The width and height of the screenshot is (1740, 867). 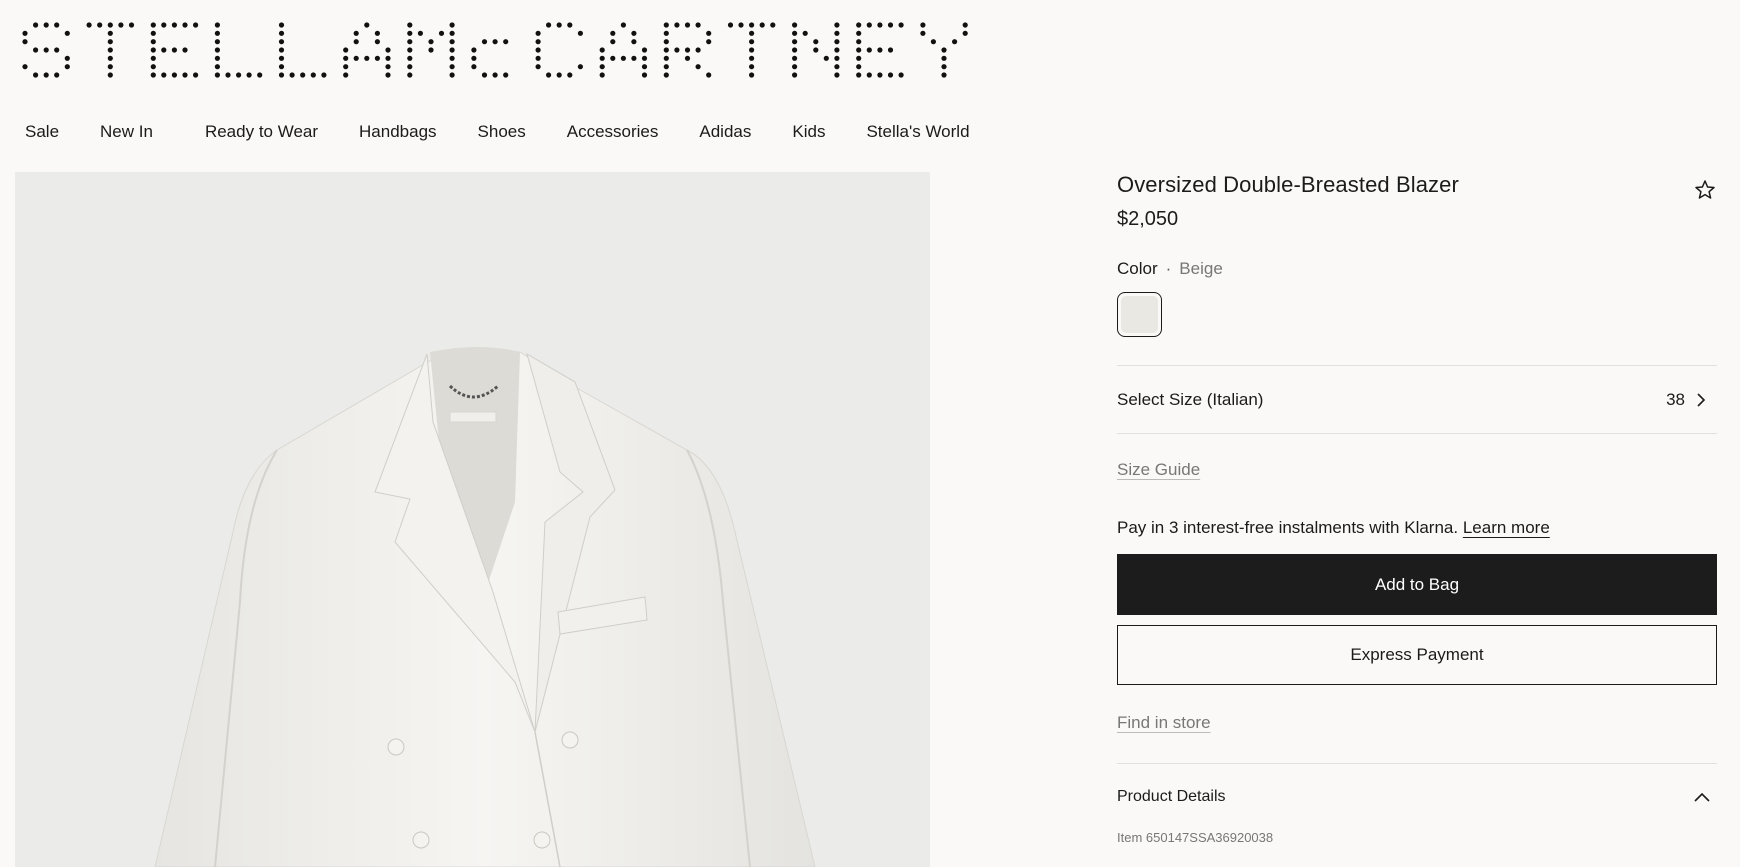 I want to click on size-value: 38, so click(x=1675, y=399).